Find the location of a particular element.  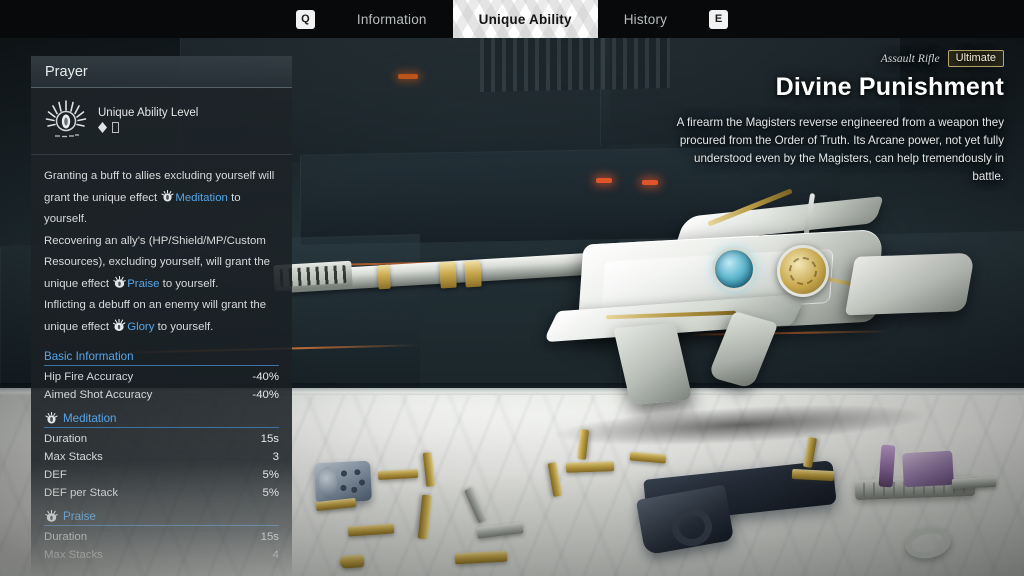

ability-level-value is located at coordinates (148, 127).